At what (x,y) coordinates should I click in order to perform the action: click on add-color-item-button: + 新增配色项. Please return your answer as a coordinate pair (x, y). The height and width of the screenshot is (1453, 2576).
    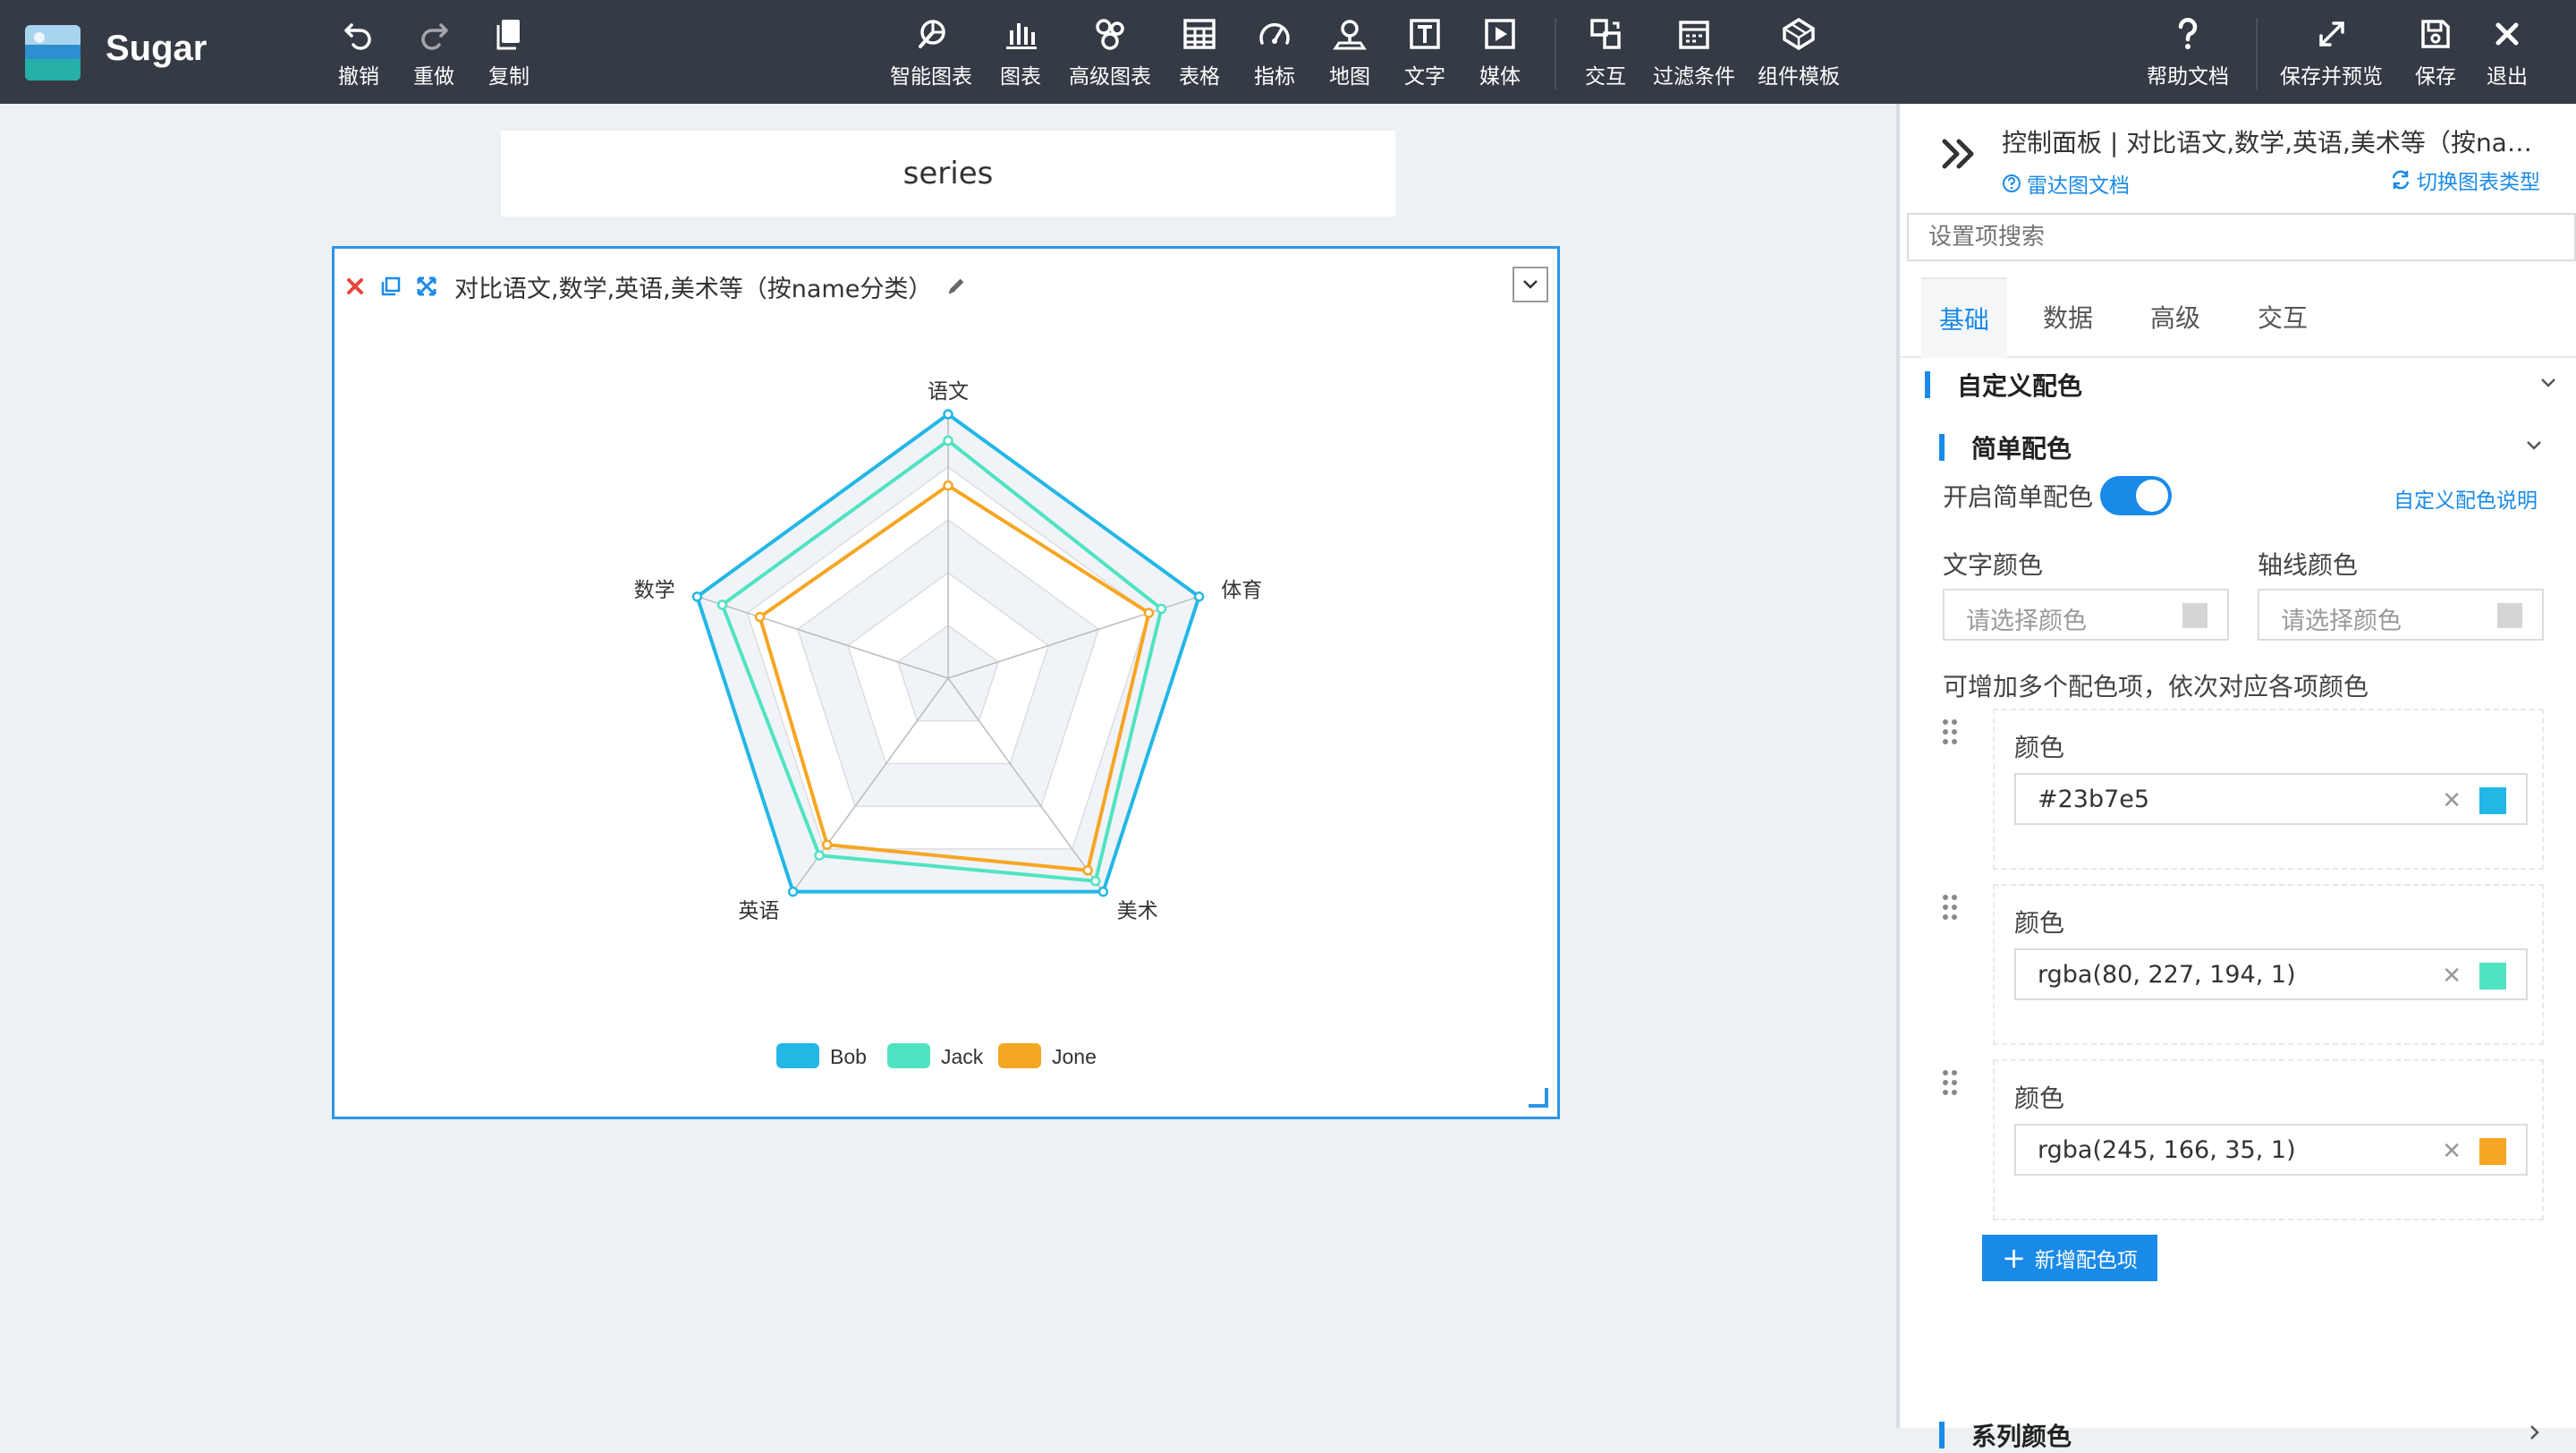
    Looking at the image, I should click on (2069, 1258).